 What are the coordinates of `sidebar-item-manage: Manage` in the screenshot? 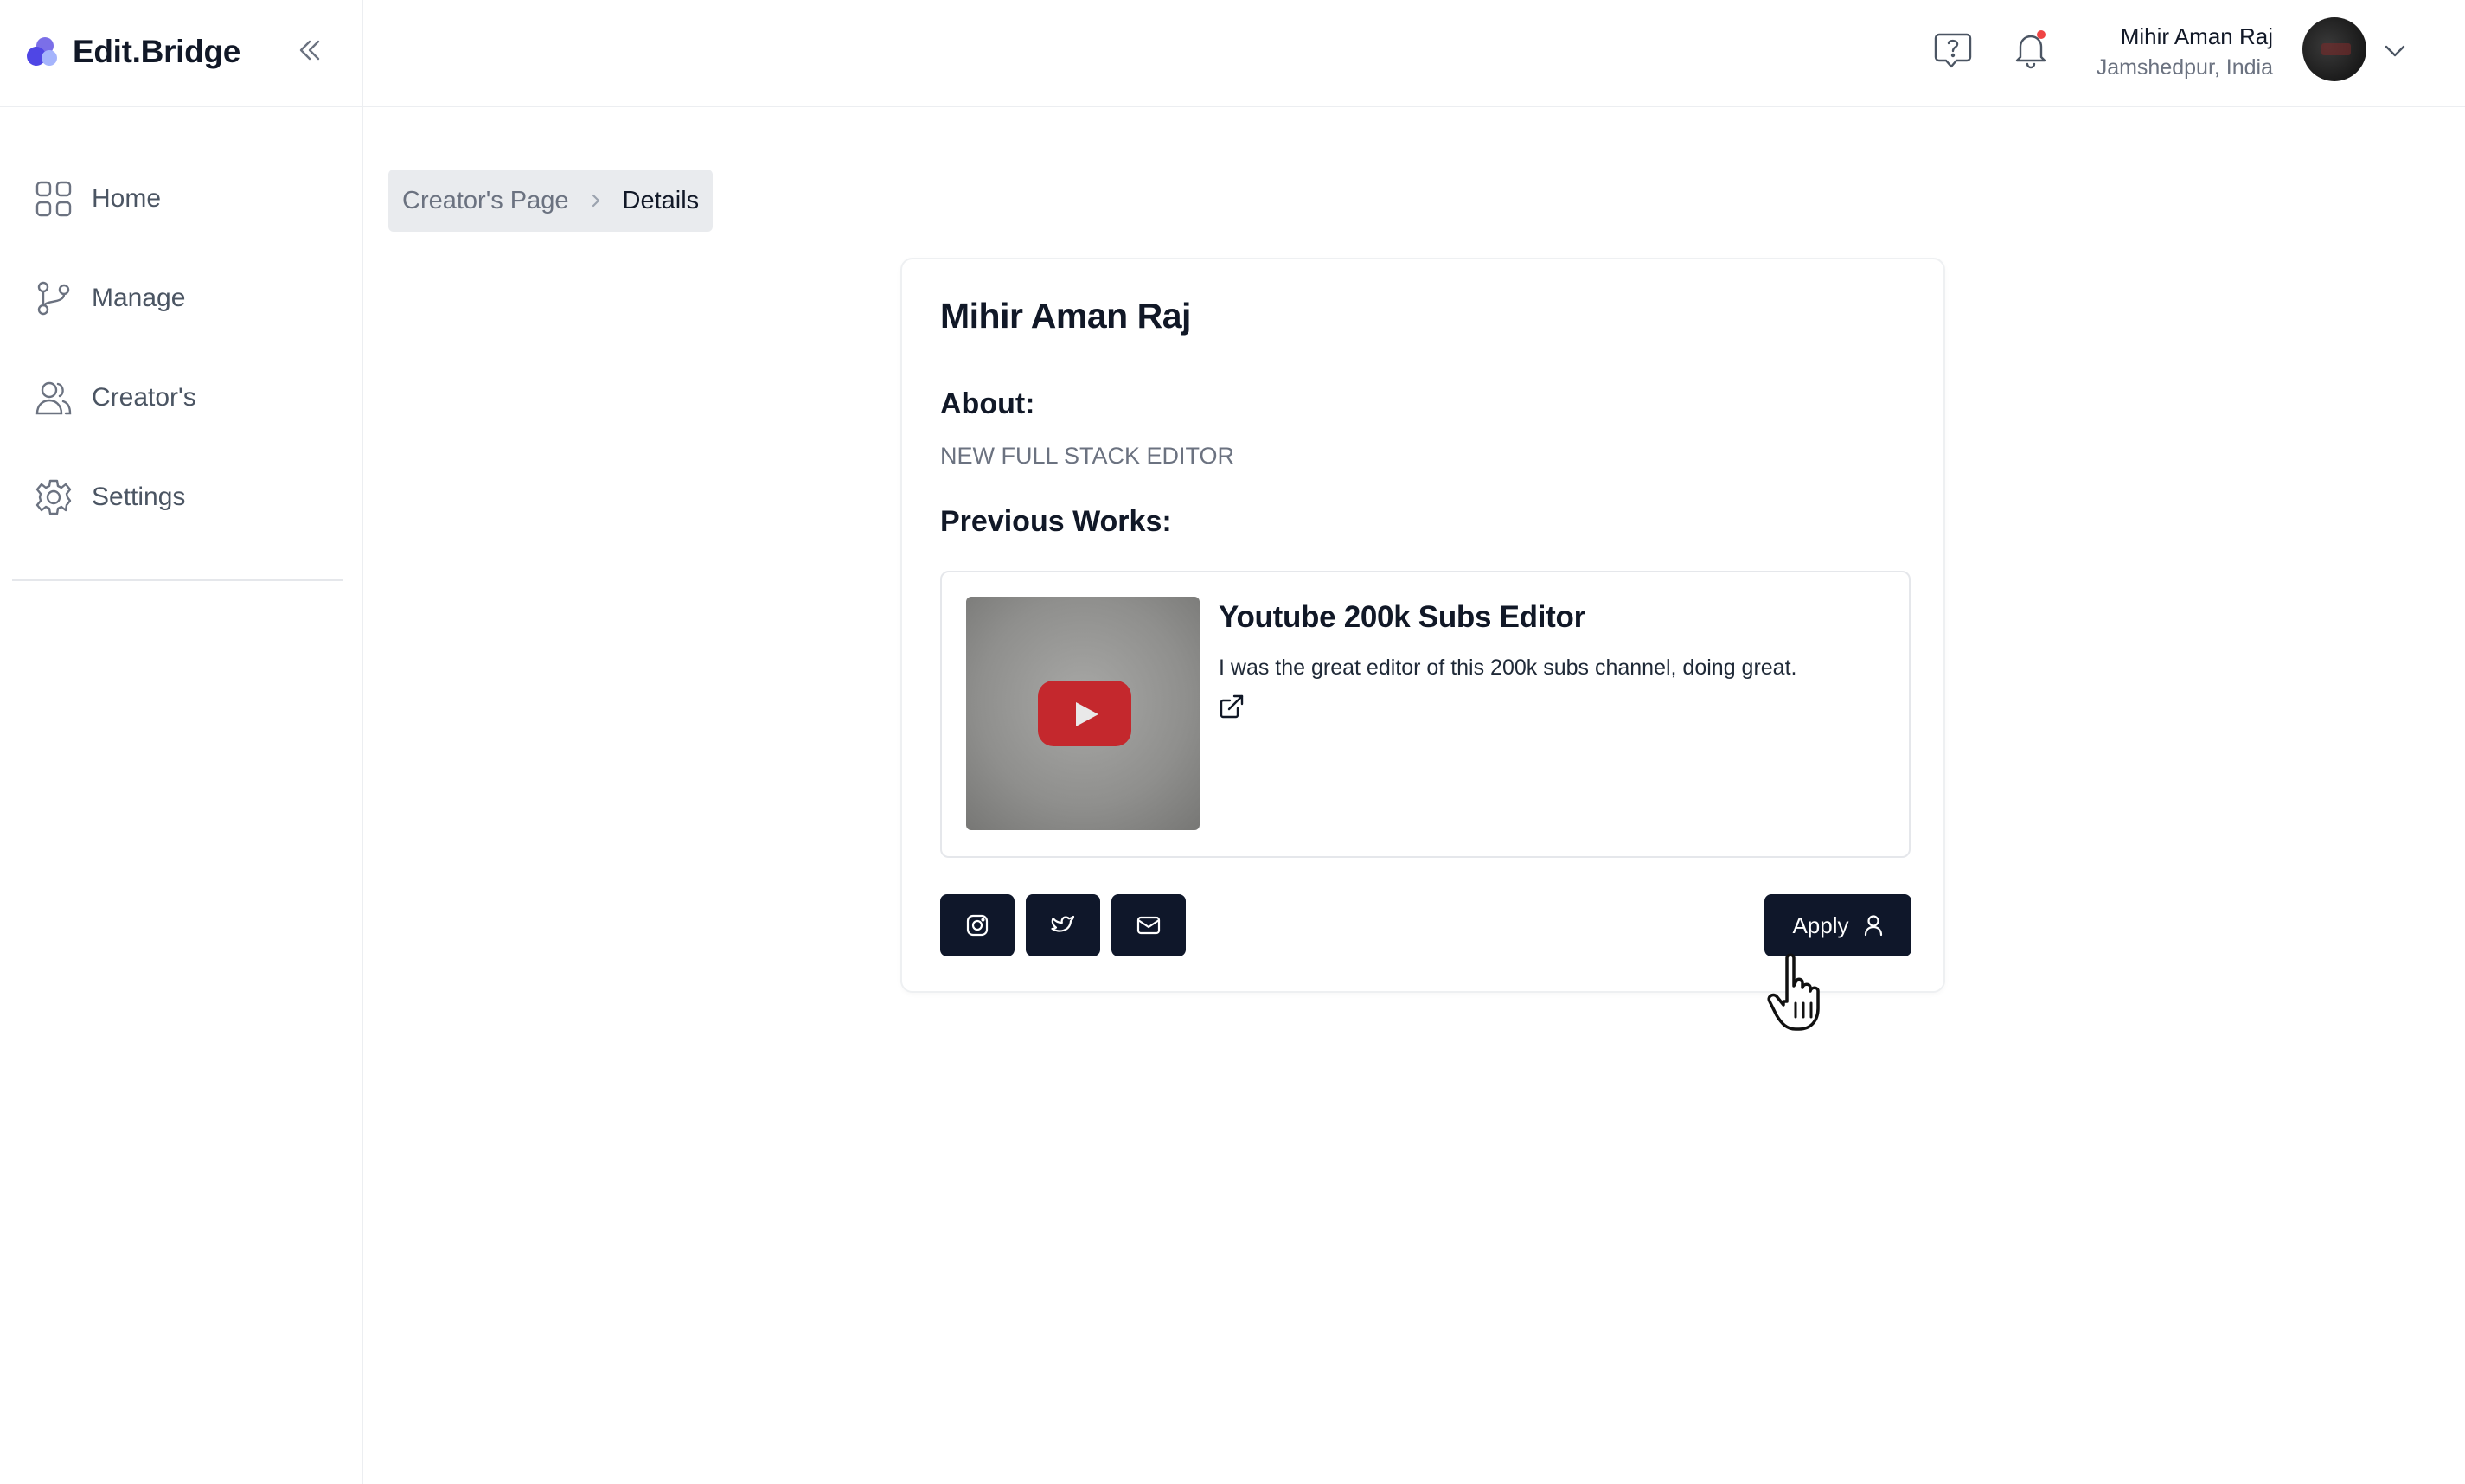 It's located at (116, 298).